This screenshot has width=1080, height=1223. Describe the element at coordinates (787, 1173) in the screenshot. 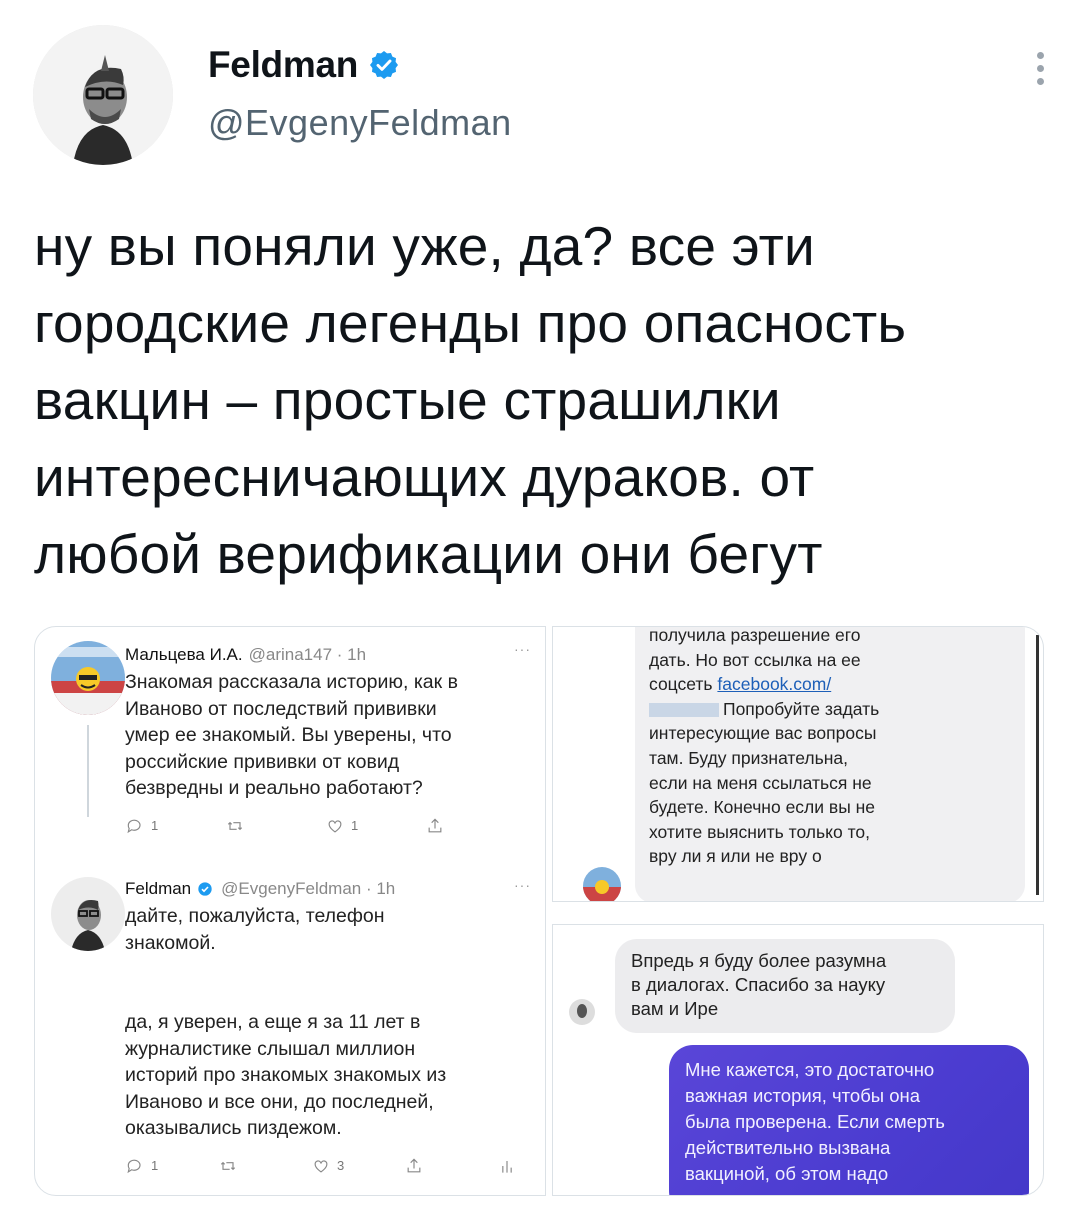

I see `message-line: вакциной, об этом надо` at that location.